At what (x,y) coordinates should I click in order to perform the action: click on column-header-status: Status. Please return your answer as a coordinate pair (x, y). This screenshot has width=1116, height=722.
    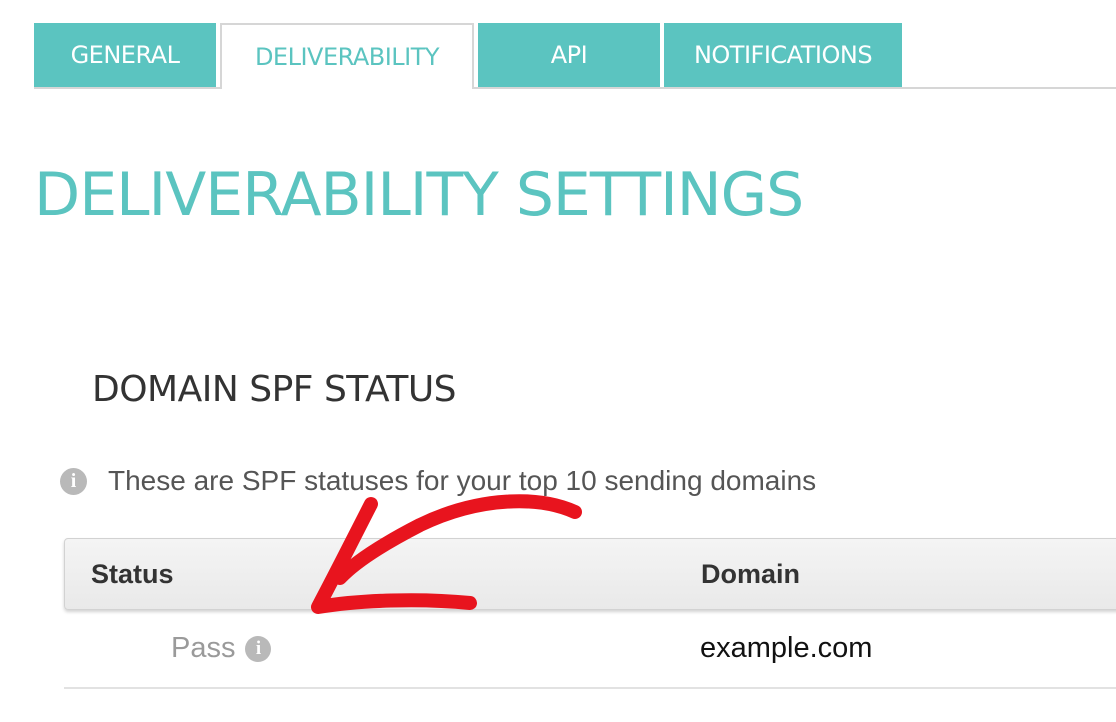
    Looking at the image, I should click on (132, 574).